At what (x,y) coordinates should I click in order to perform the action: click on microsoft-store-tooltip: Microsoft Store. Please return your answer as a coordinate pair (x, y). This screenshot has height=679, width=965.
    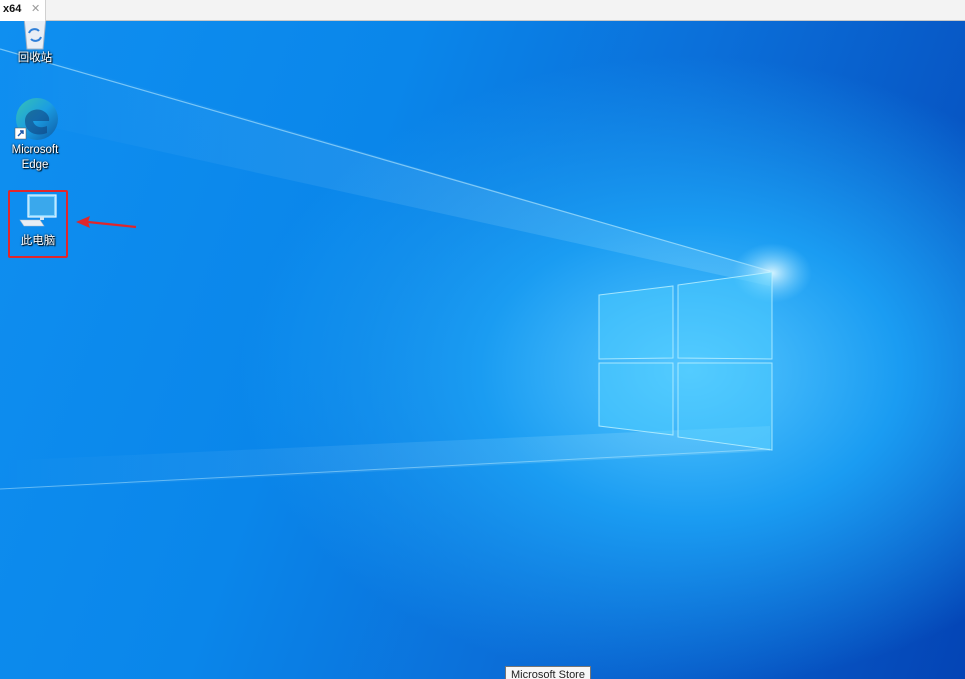
    Looking at the image, I should click on (548, 672).